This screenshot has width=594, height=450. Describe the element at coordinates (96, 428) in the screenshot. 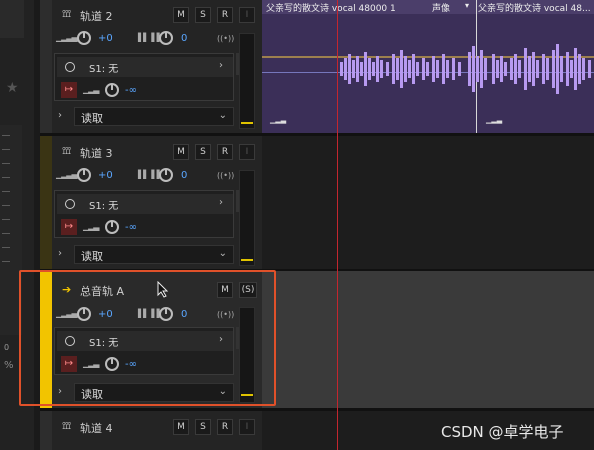

I see `track-name: 轨道 4` at that location.